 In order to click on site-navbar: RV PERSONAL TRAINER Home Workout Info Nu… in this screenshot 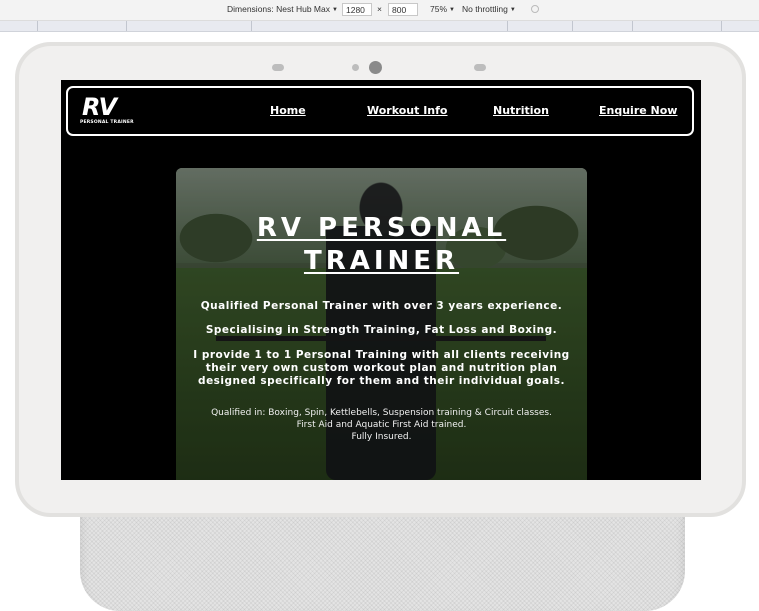, I will do `click(380, 111)`.